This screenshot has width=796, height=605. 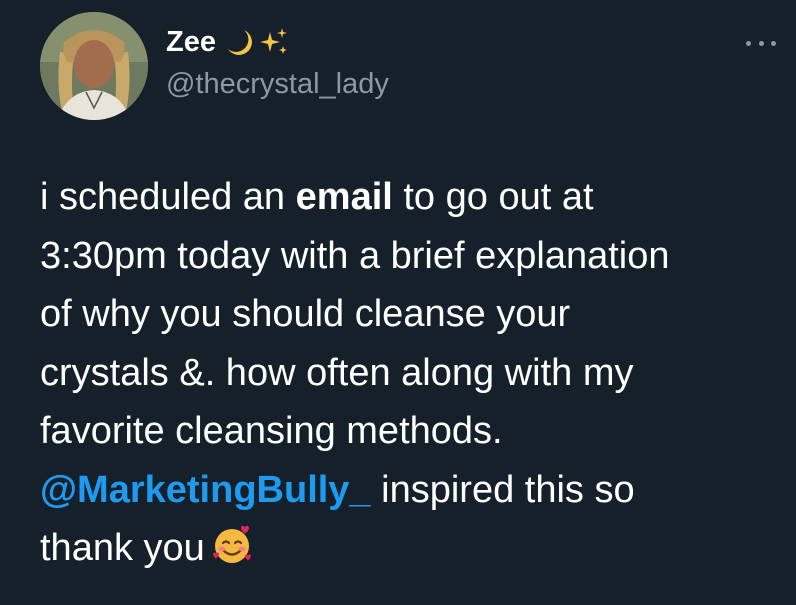 I want to click on author-block: Zee @thecrystal_lady, so click(x=277, y=61).